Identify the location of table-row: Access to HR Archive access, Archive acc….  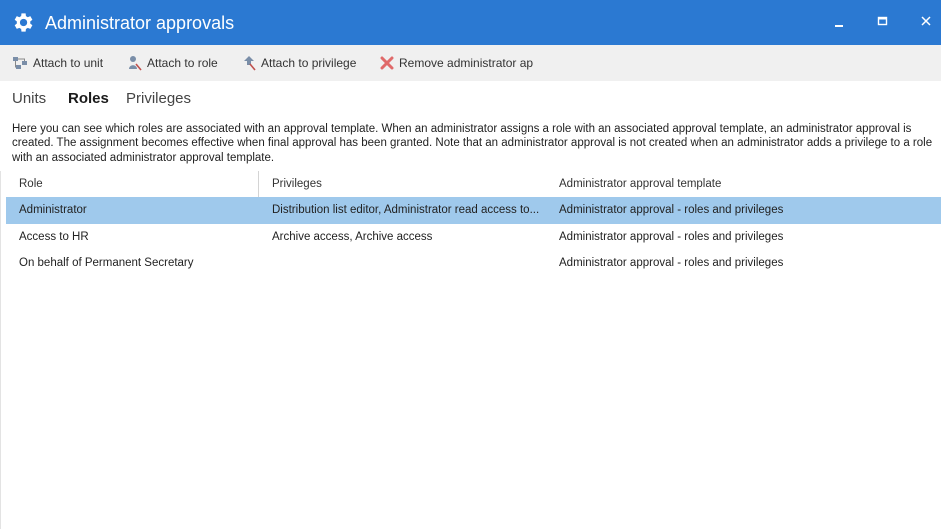
(470, 237).